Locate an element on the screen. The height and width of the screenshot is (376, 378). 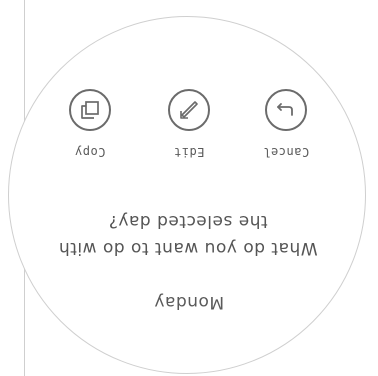
selected-day-title: Monday is located at coordinates (189, 302).